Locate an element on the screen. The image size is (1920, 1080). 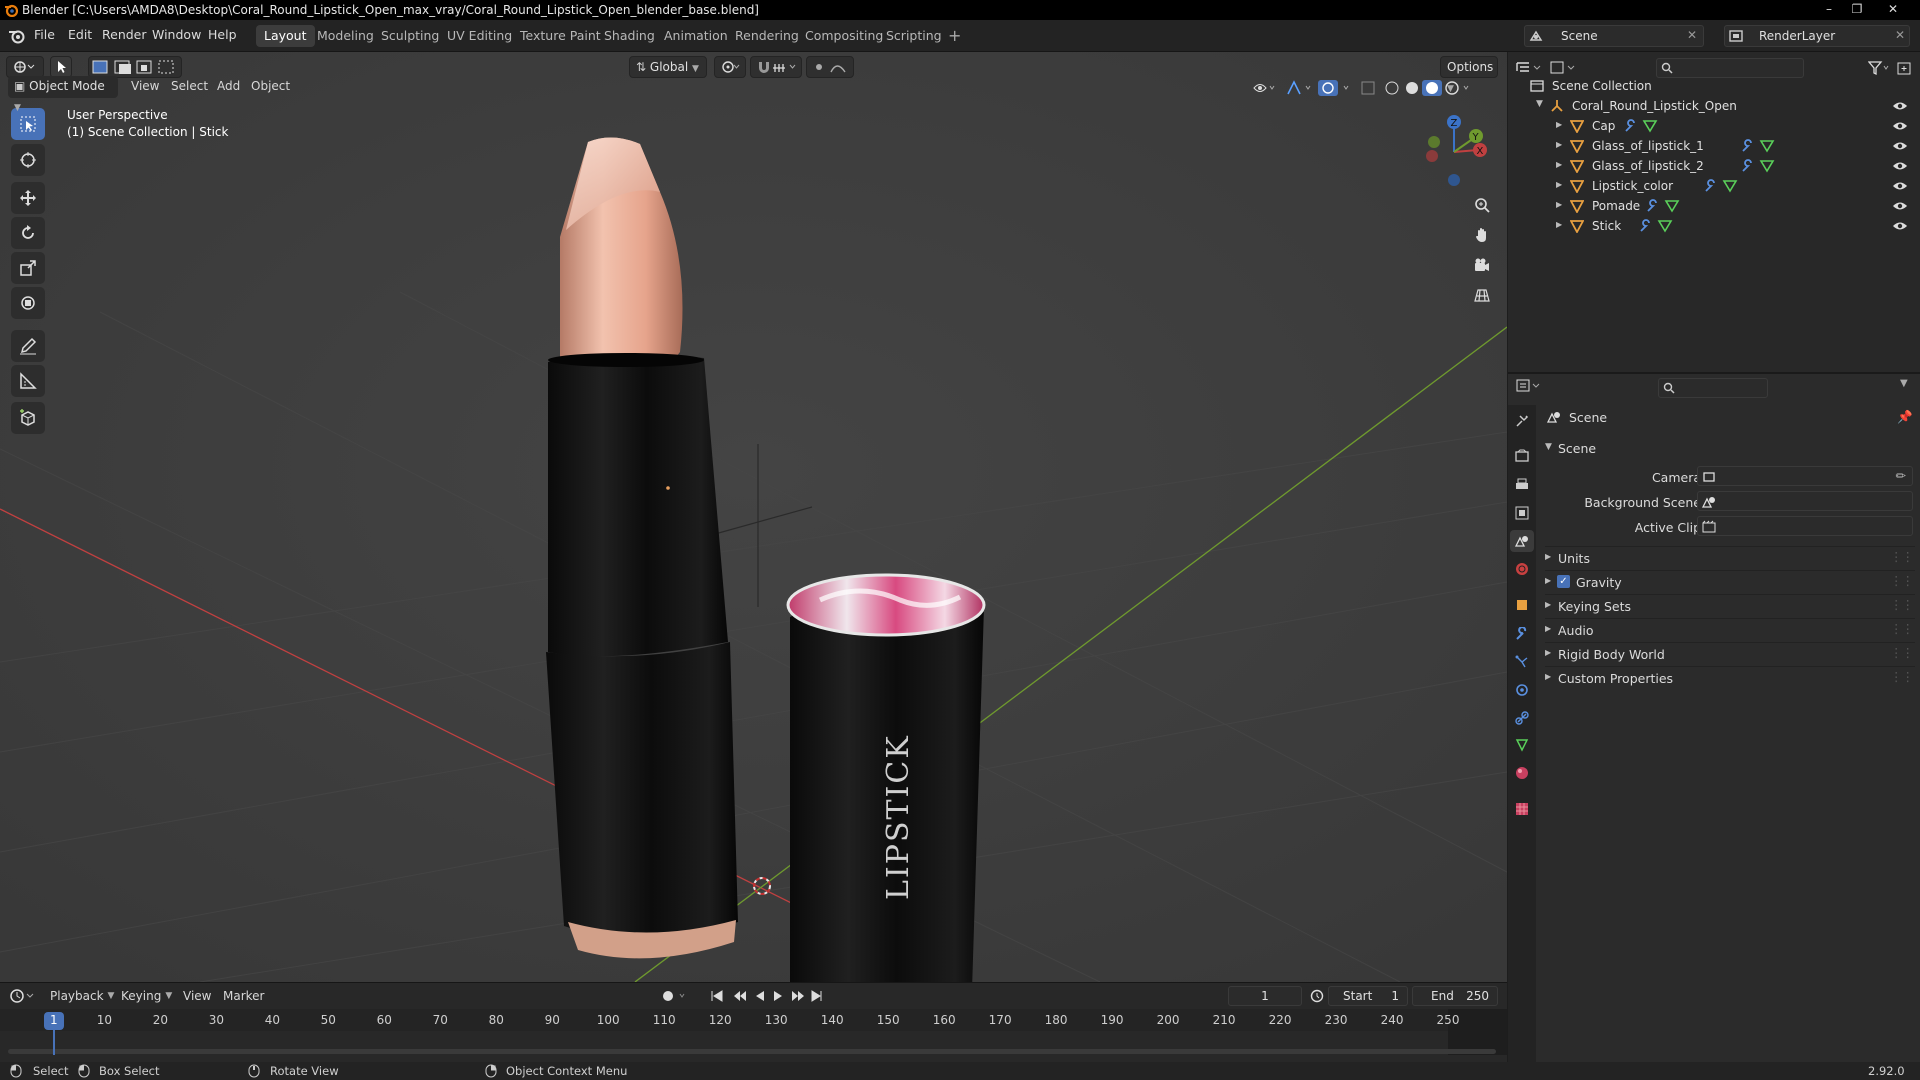
gravity-checkbox: ✓ is located at coordinates (1563, 581).